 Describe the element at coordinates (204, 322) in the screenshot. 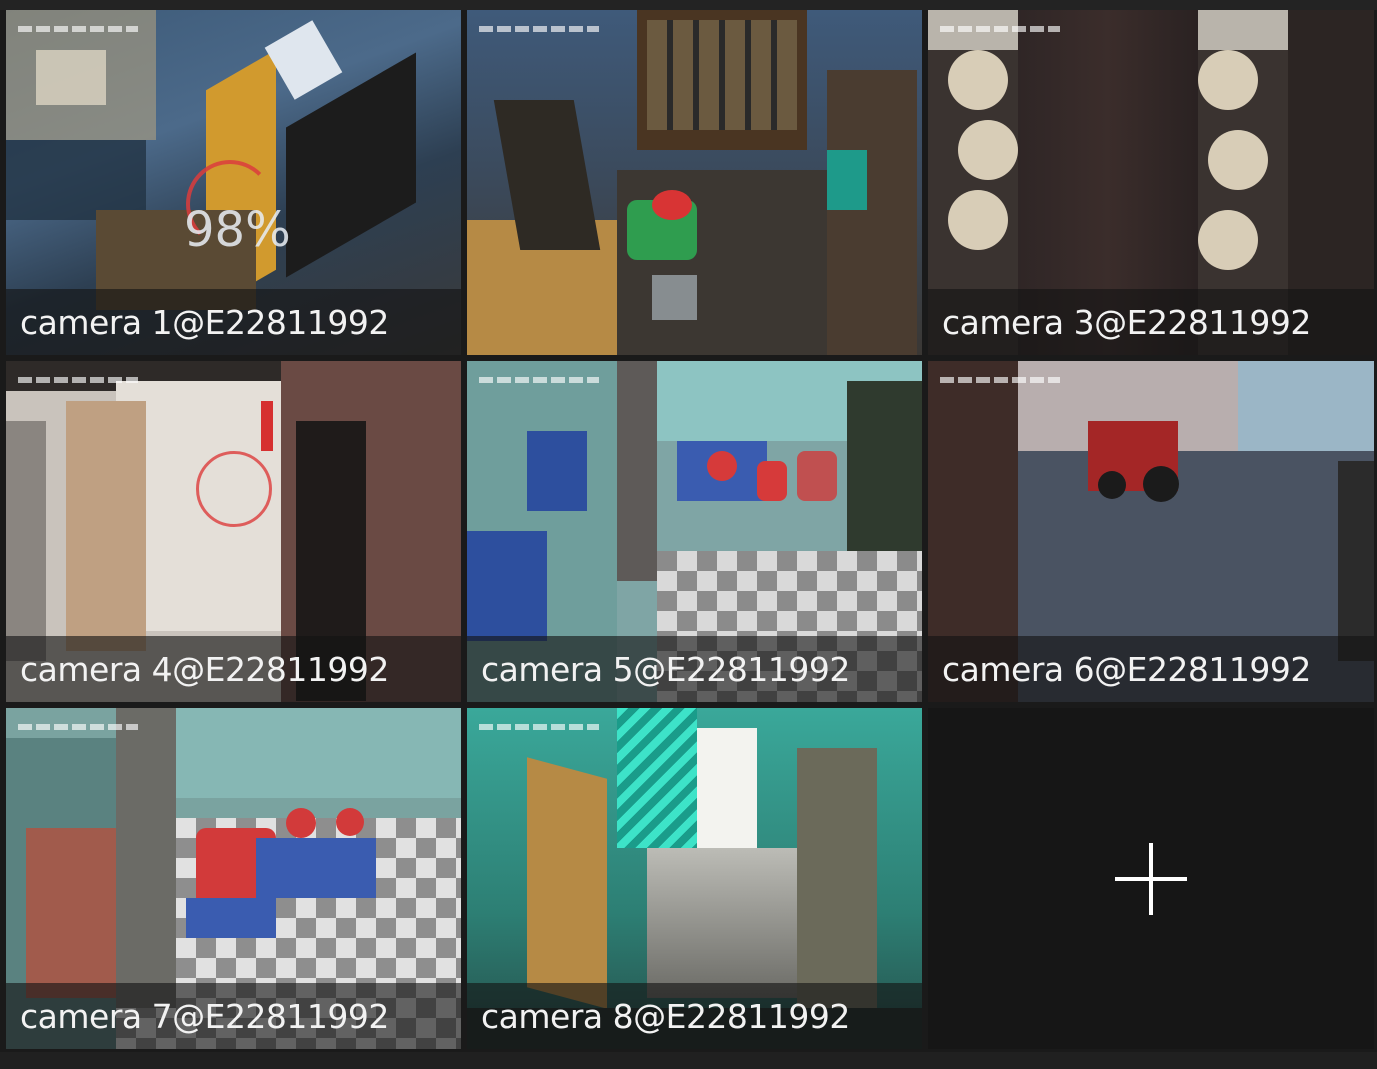

I see `camera-label: camera 1@E22811992` at that location.